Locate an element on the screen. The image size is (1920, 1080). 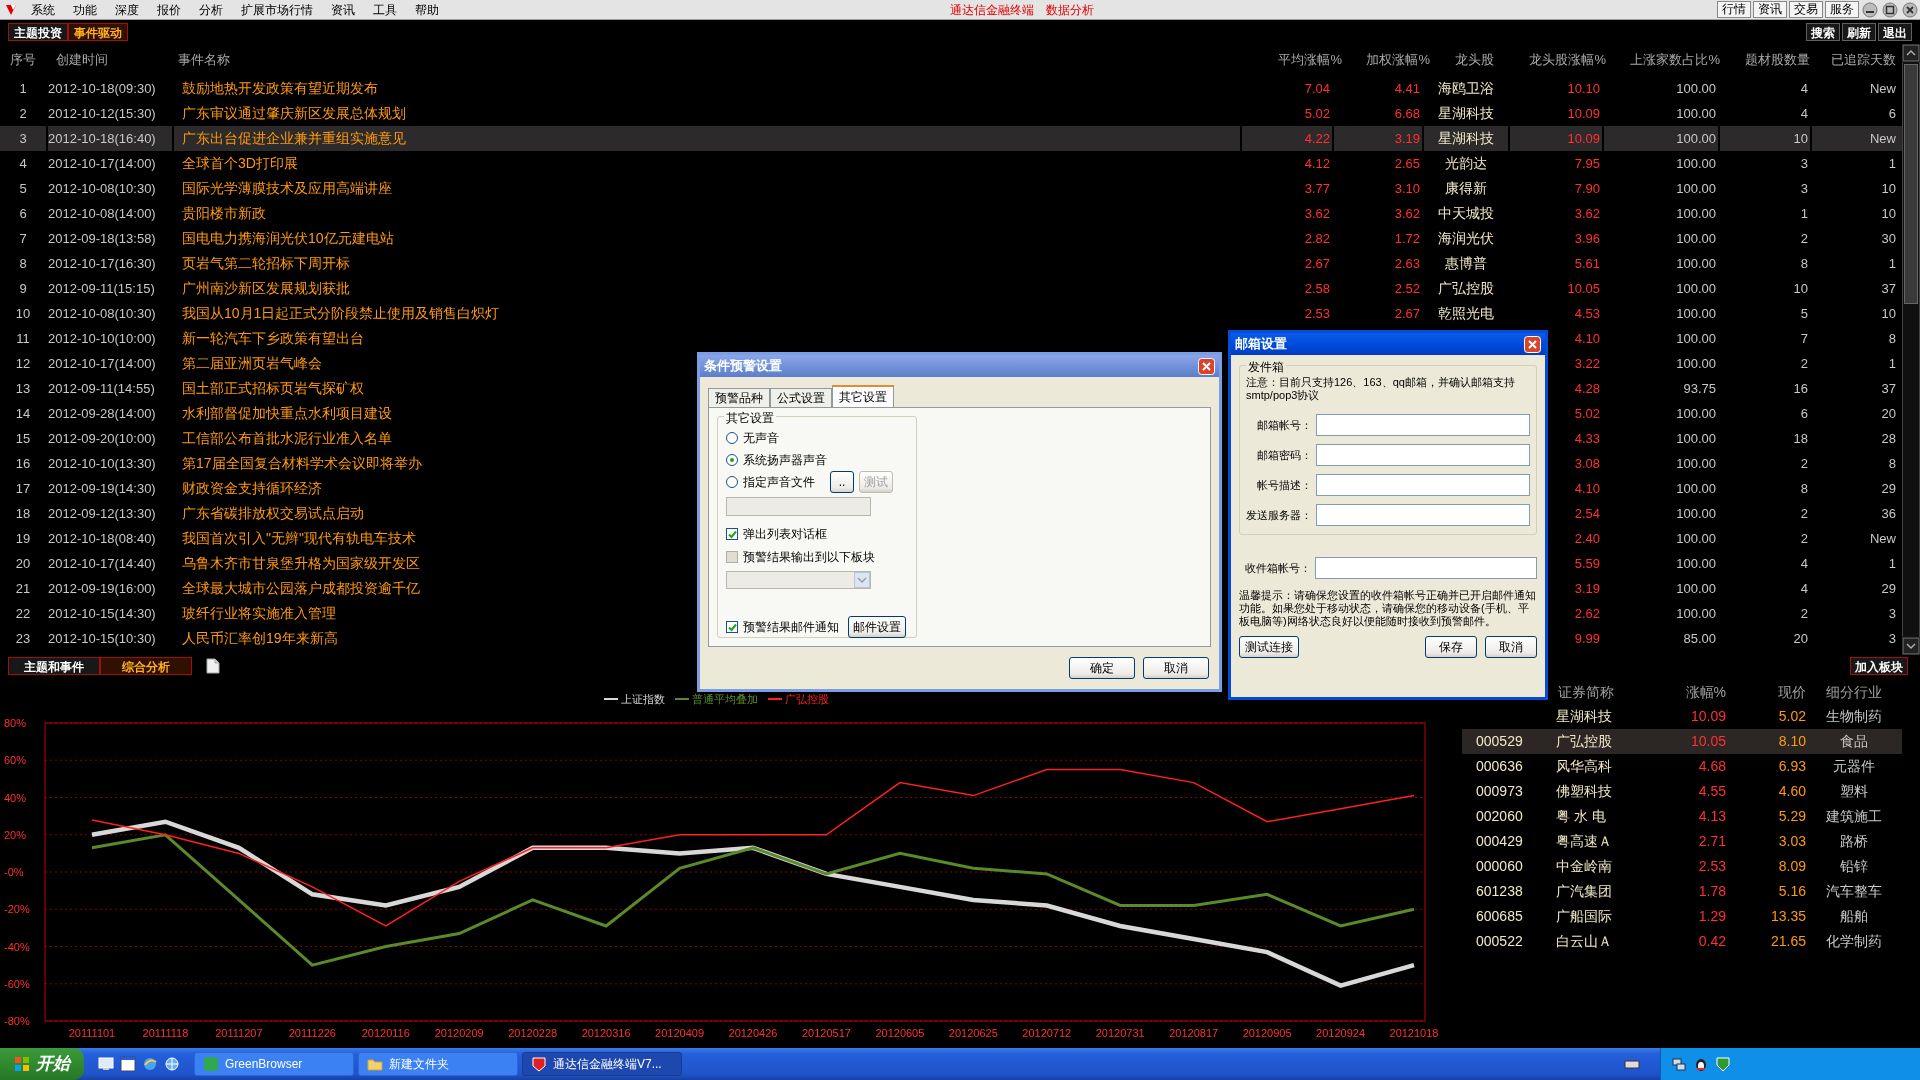
table-cell: 2012-10-17(14:40) is located at coordinates (110, 563).